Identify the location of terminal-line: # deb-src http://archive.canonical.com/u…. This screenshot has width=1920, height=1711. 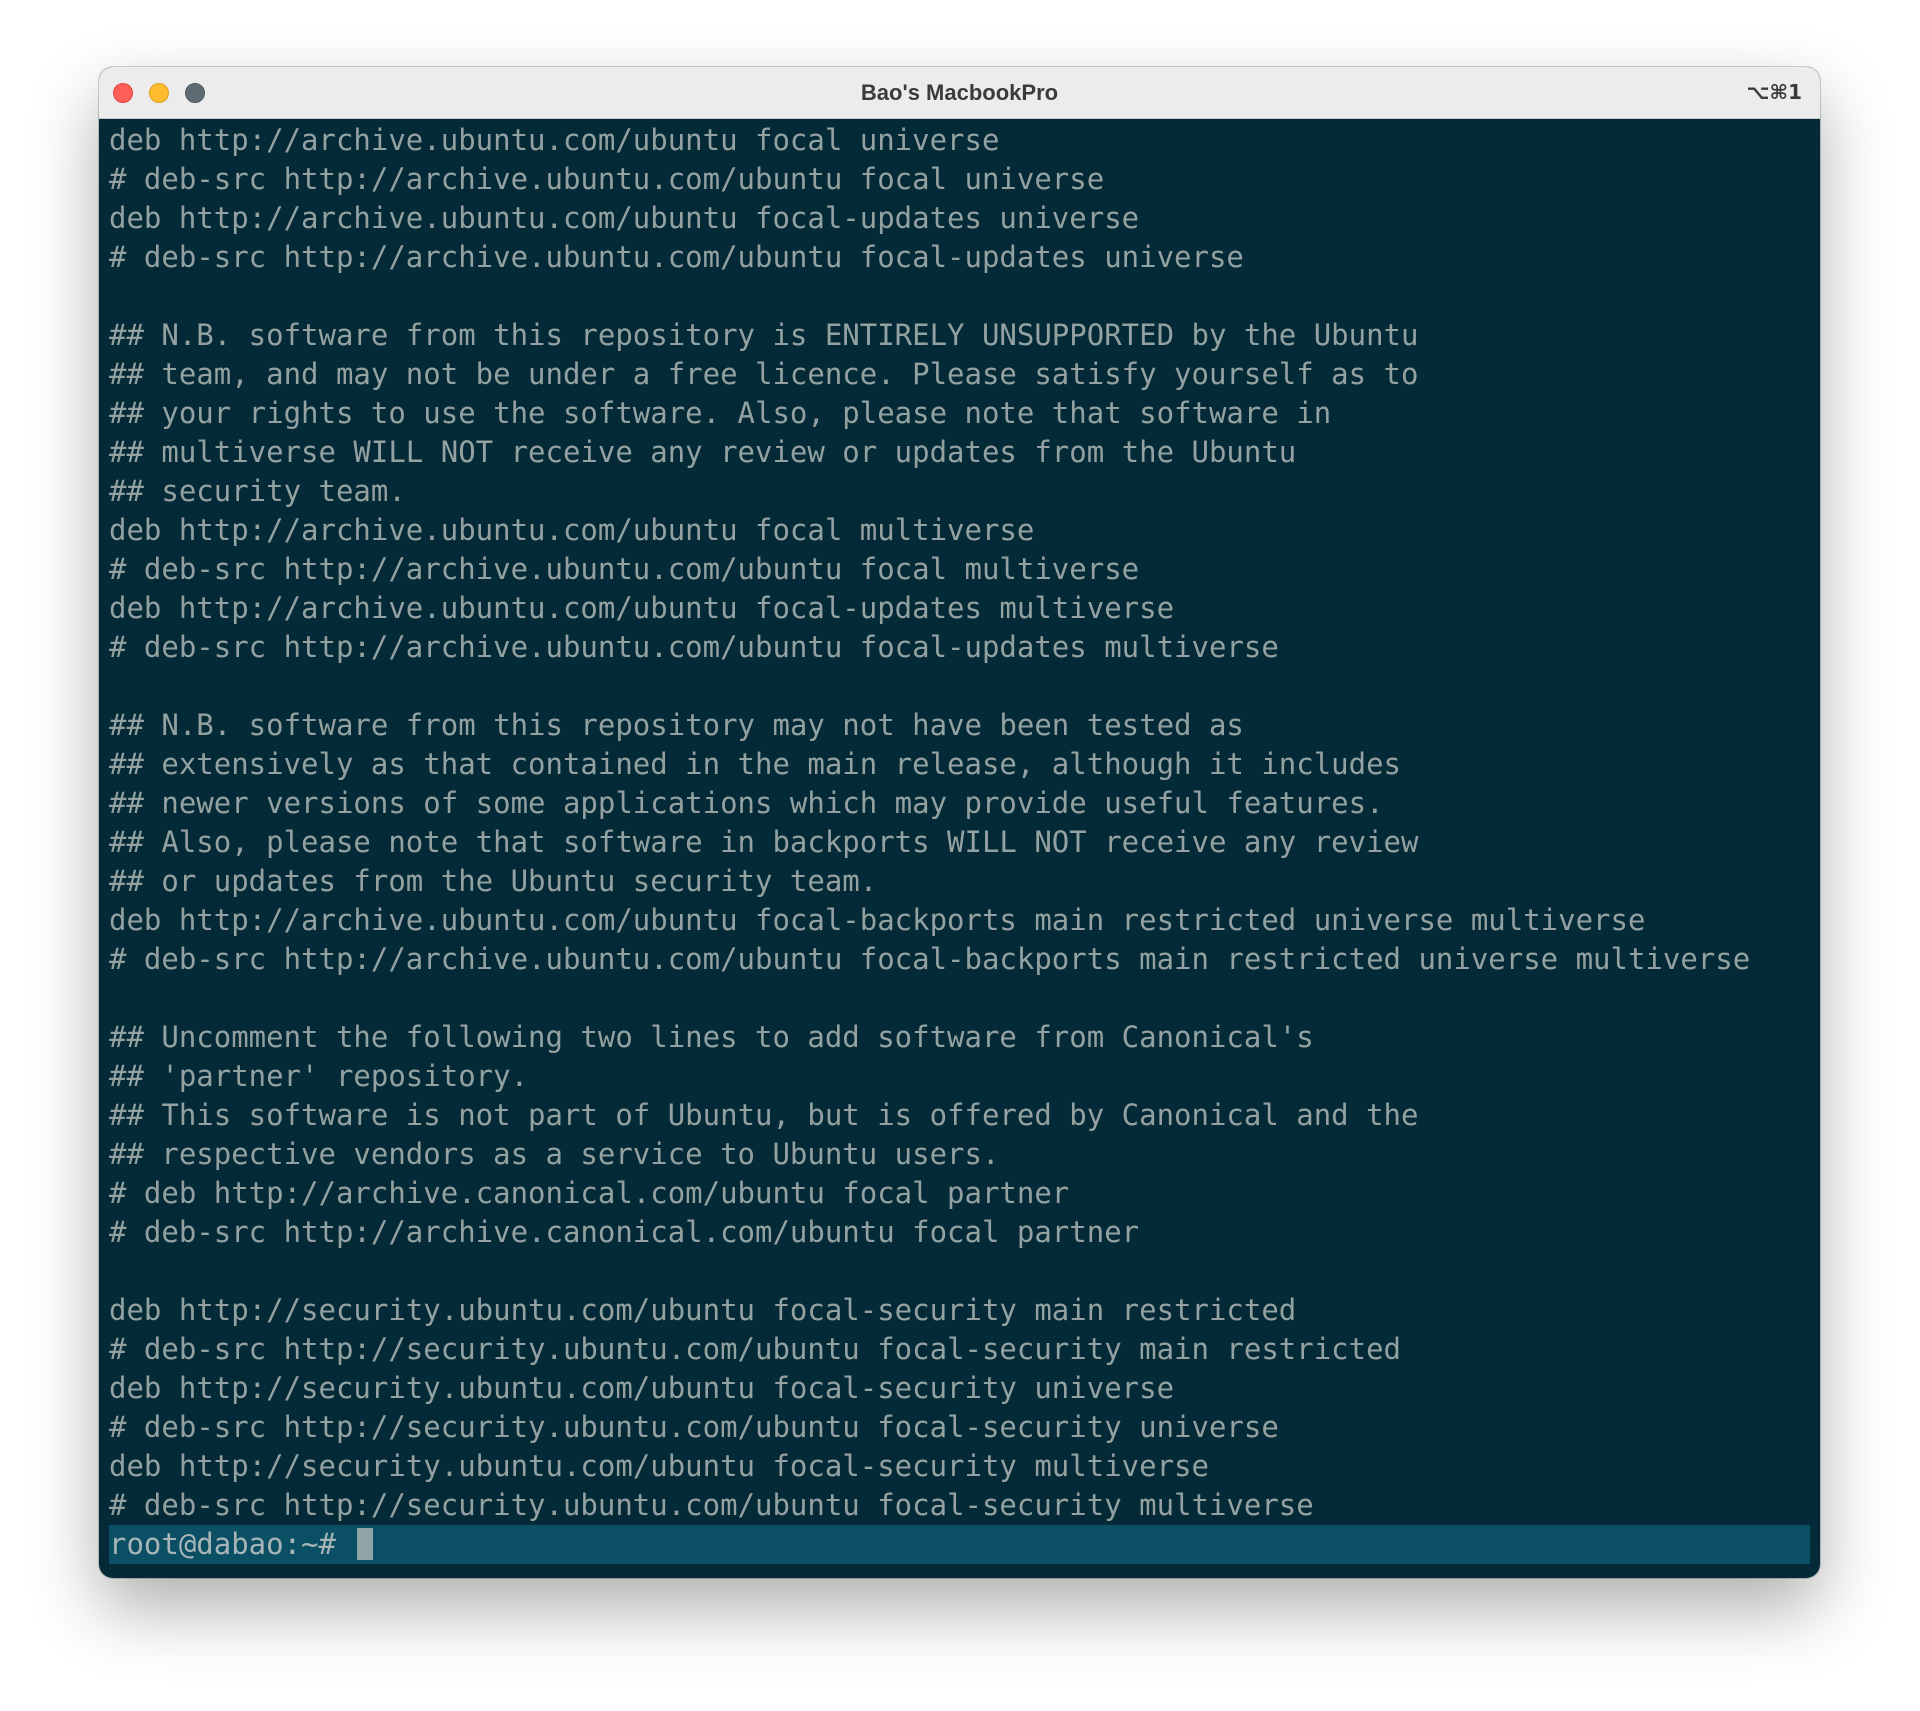
(624, 1232).